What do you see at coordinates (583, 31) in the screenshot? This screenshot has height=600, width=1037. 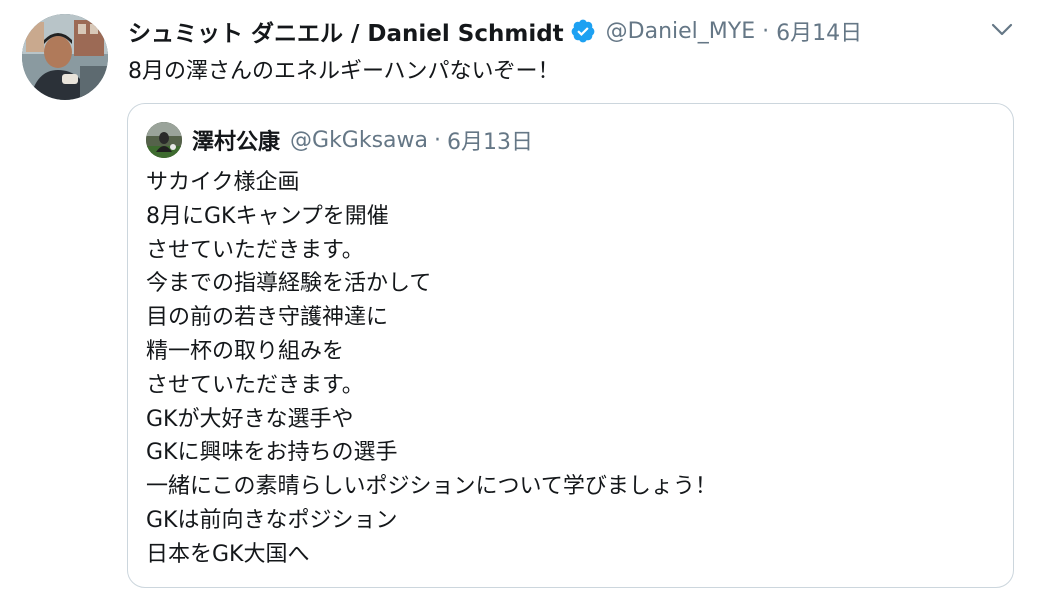 I see `verified-badge-icon` at bounding box center [583, 31].